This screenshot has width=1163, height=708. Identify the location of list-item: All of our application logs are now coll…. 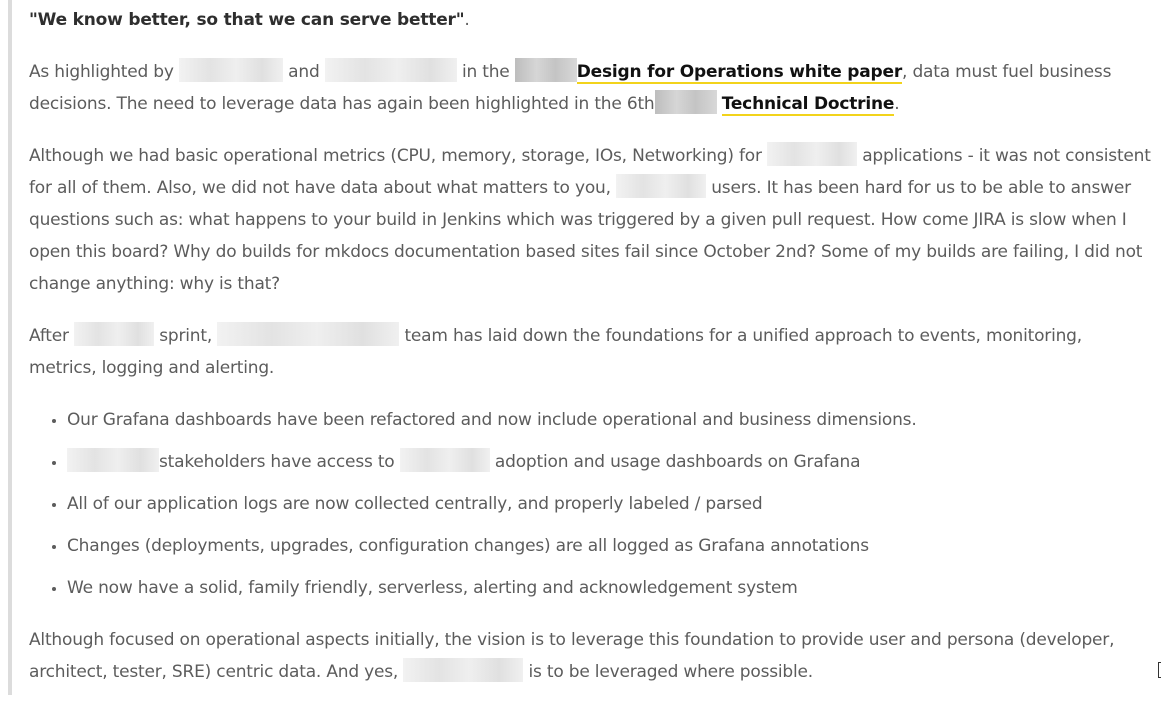
(610, 504).